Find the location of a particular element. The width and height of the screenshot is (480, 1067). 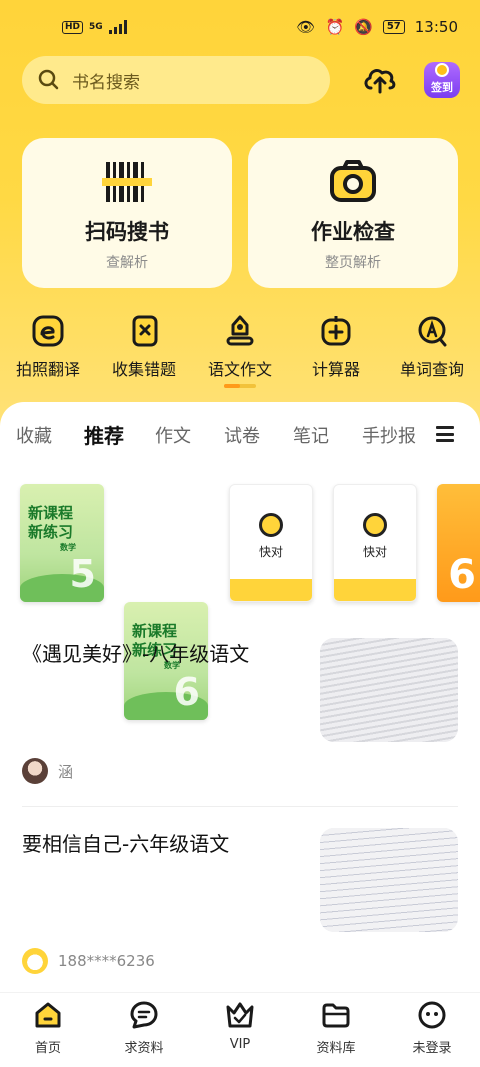

scan-search-card: 扫码搜书 查解析 is located at coordinates (127, 213).